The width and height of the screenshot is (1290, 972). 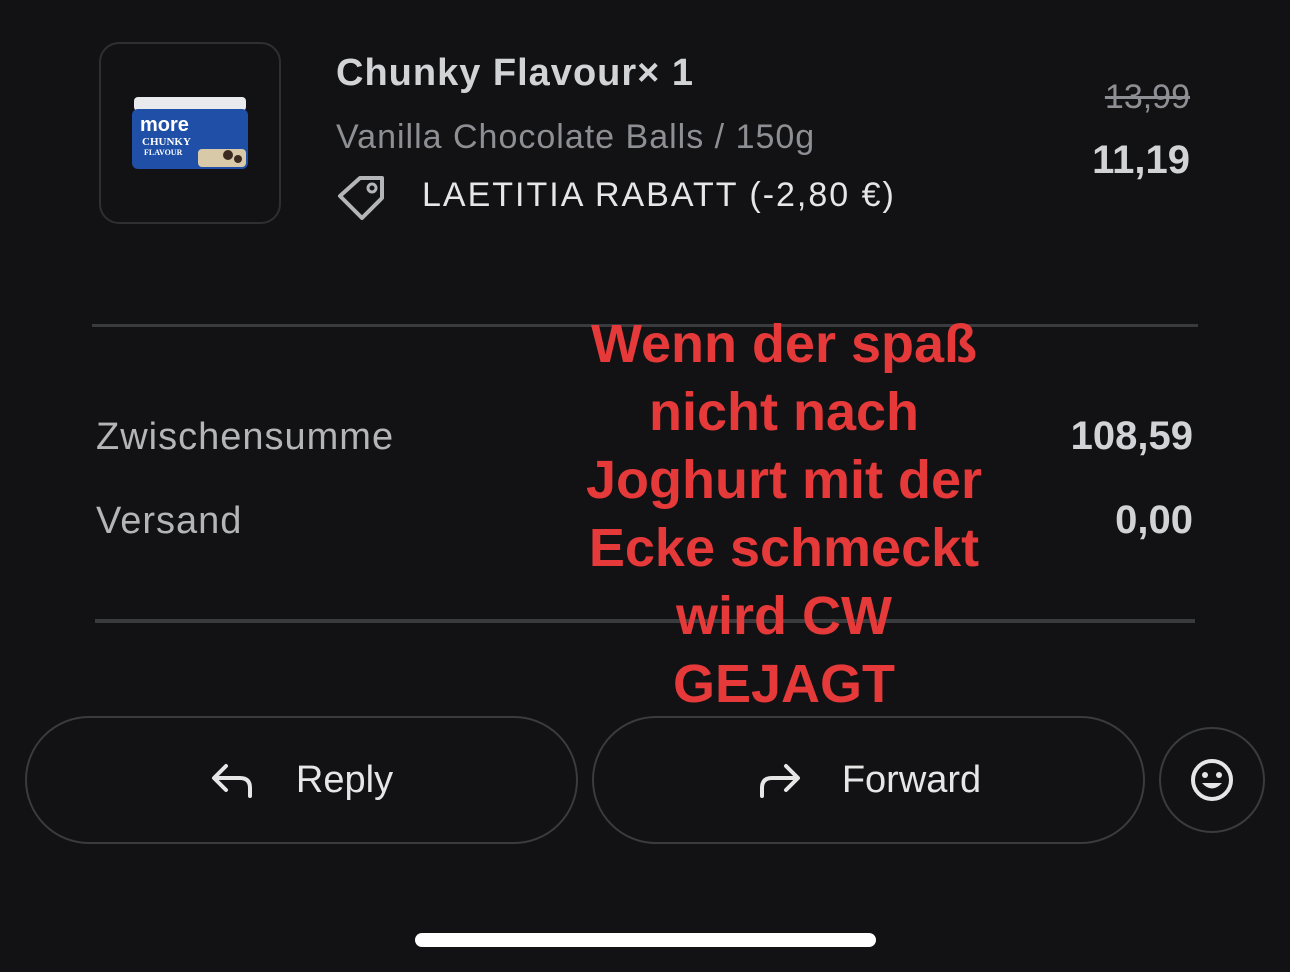 I want to click on home-indicator, so click(x=645, y=940).